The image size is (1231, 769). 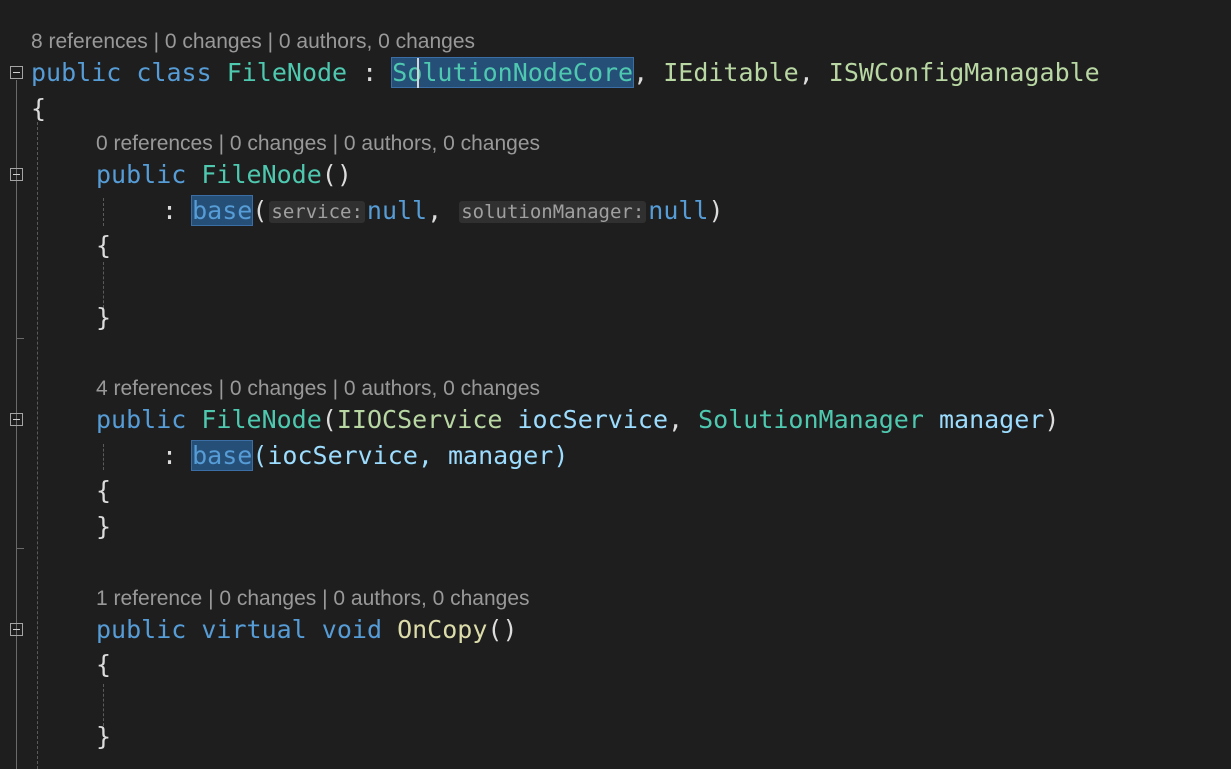 What do you see at coordinates (20, 548) in the screenshot?
I see `ctor2-outline-end` at bounding box center [20, 548].